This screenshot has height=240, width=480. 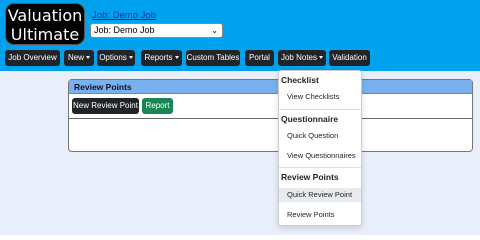 I want to click on reports-dropdown-button: Reports, so click(x=161, y=58).